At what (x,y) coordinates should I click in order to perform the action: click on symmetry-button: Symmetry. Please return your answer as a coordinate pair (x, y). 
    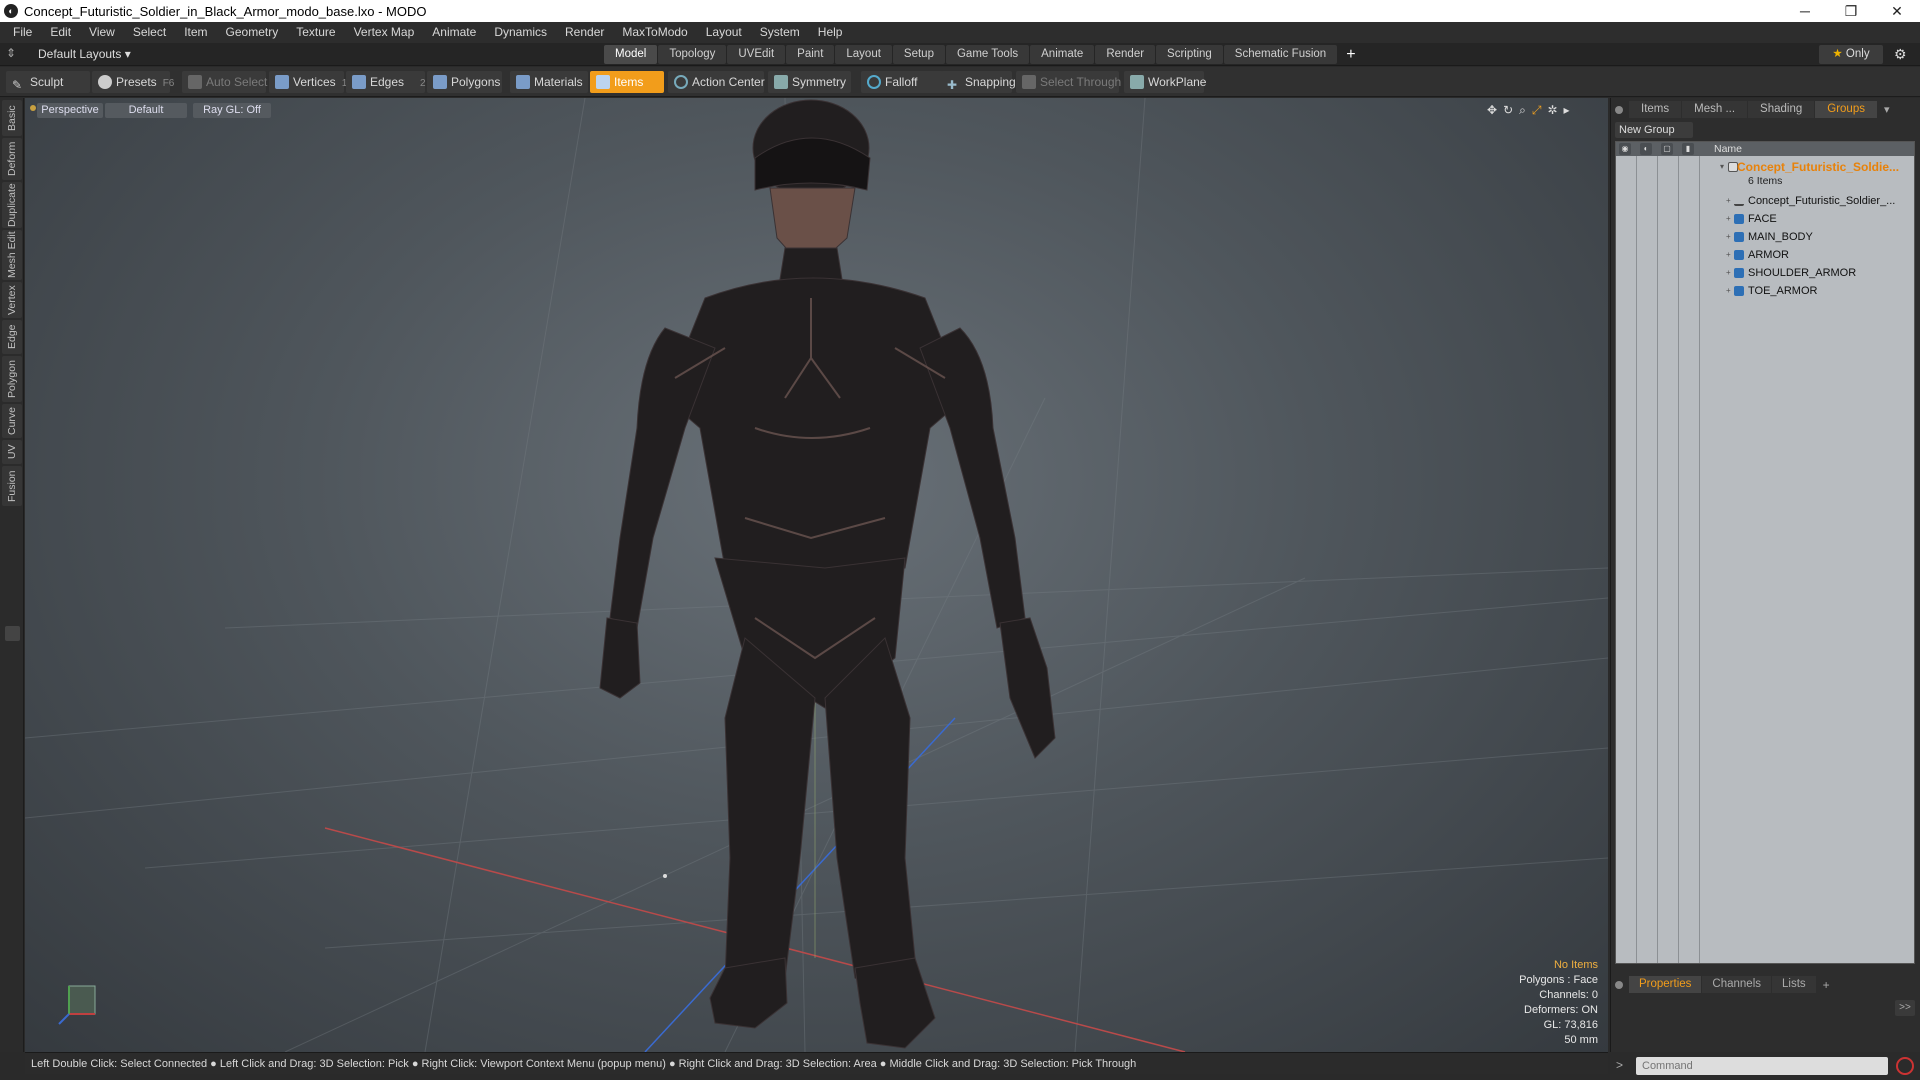
    Looking at the image, I should click on (809, 82).